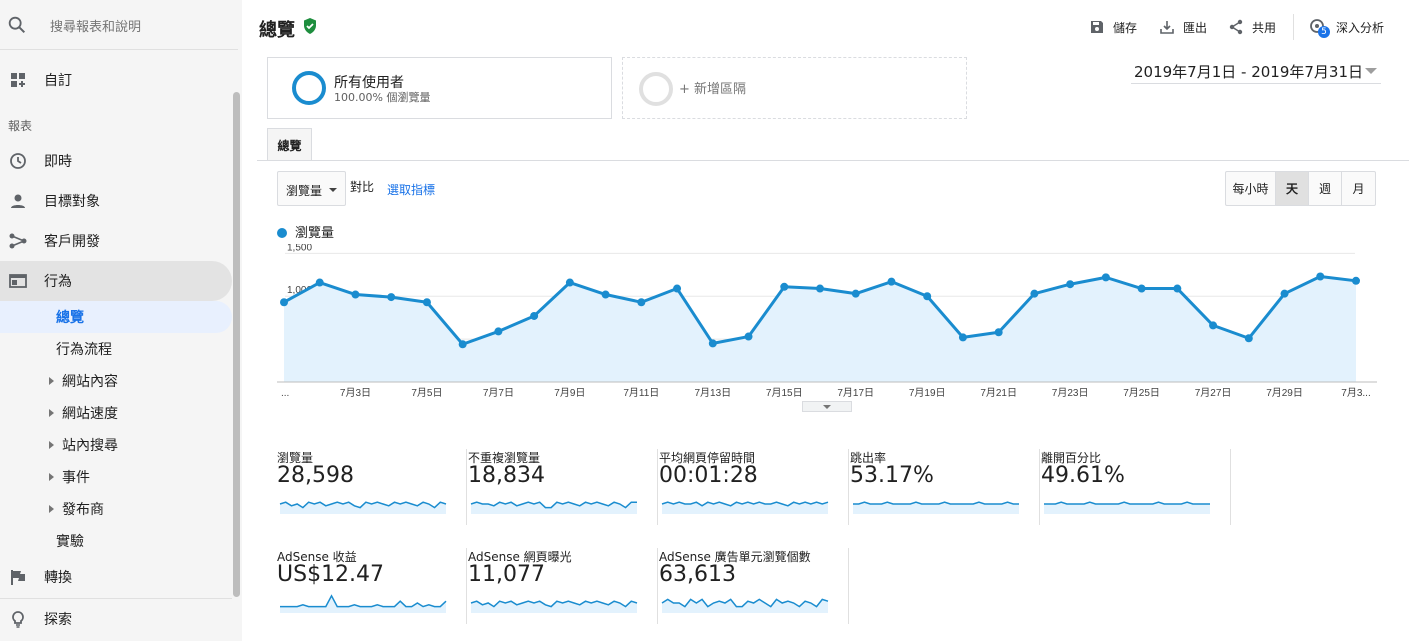 The image size is (1409, 641). I want to click on metric-card: 離開百分比 49.61%, so click(1136, 487).